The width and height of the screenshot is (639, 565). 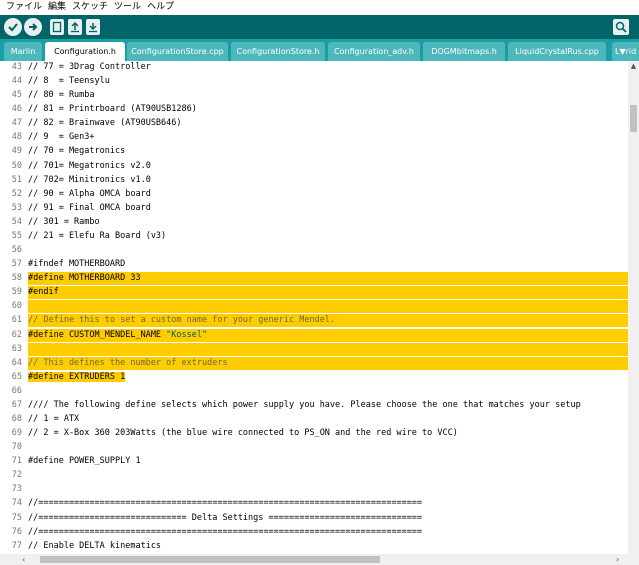 I want to click on tab-5: Configuration_adv.h, so click(x=374, y=51).